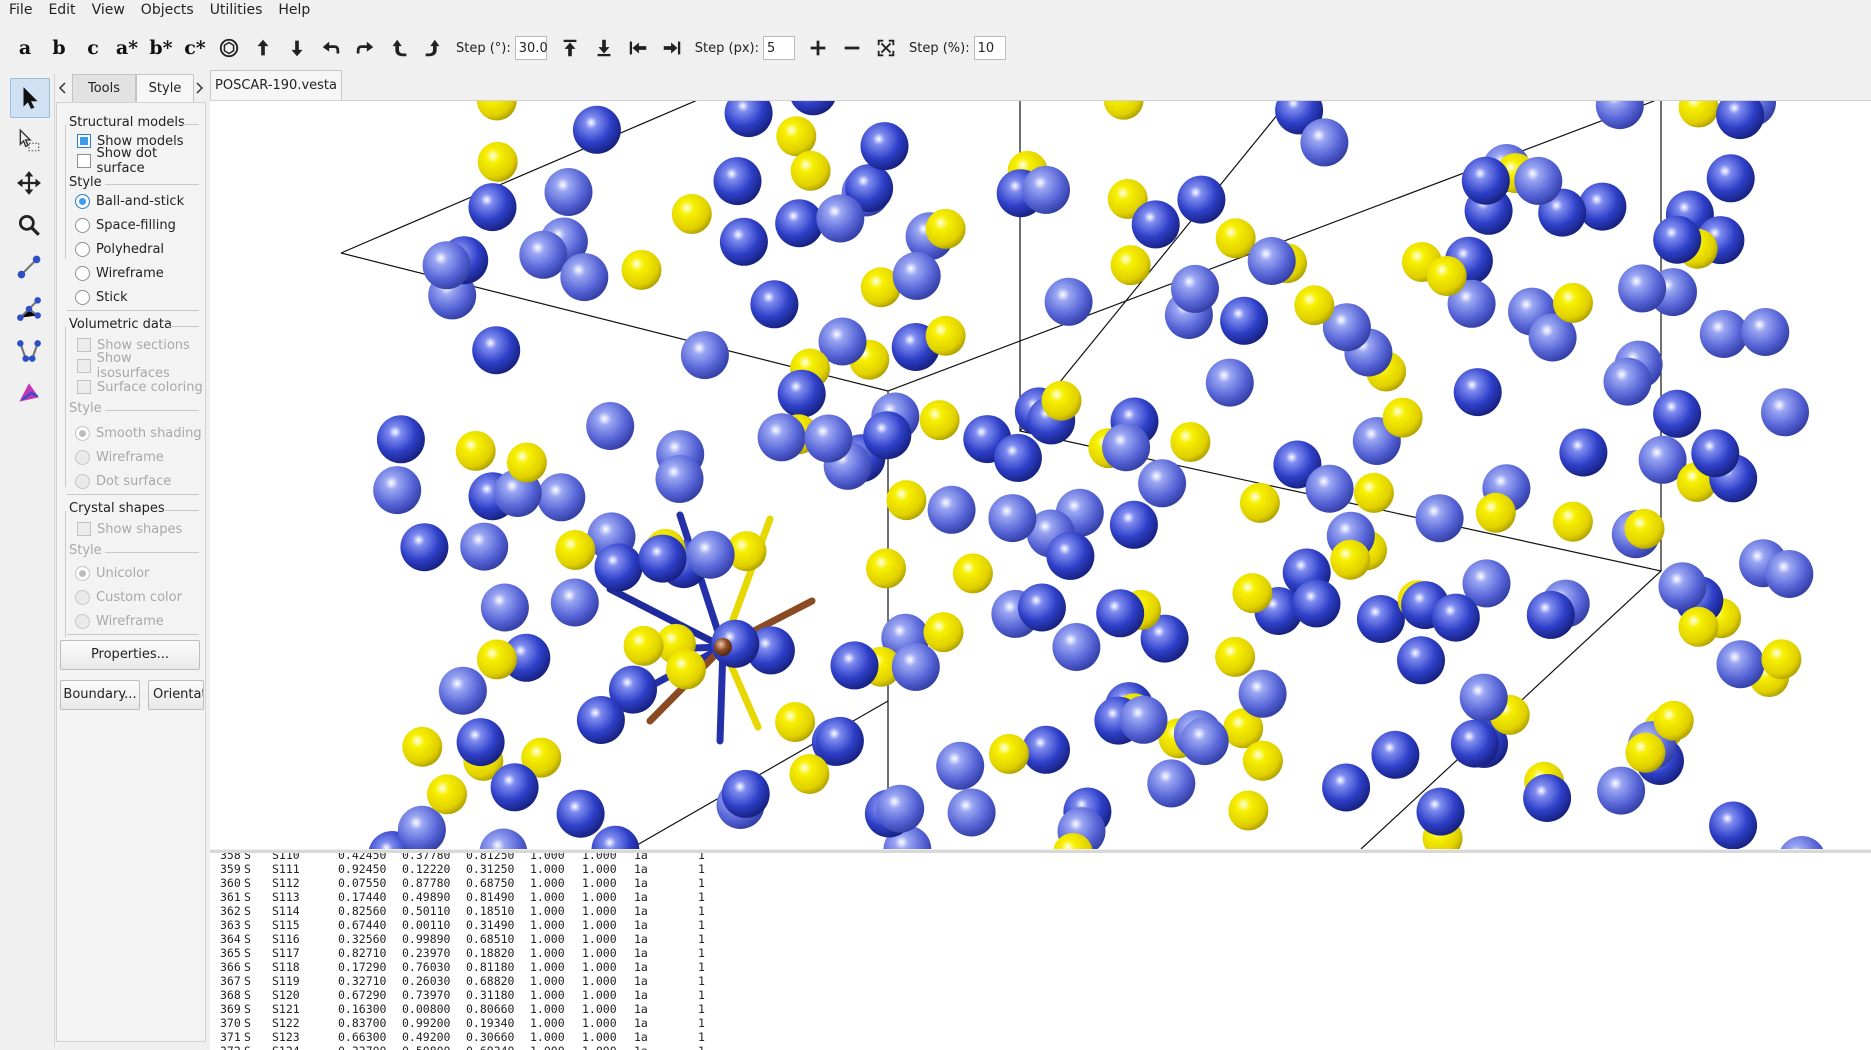 Image resolution: width=1871 pixels, height=1050 pixels. Describe the element at coordinates (852, 48) in the screenshot. I see `zoom-out-icon` at that location.